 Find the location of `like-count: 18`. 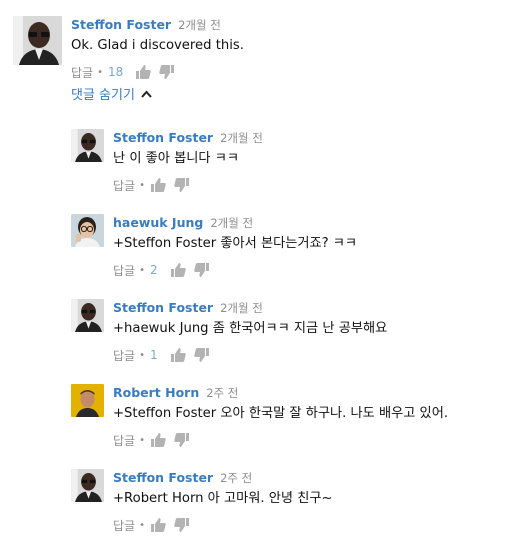

like-count: 18 is located at coordinates (116, 72).